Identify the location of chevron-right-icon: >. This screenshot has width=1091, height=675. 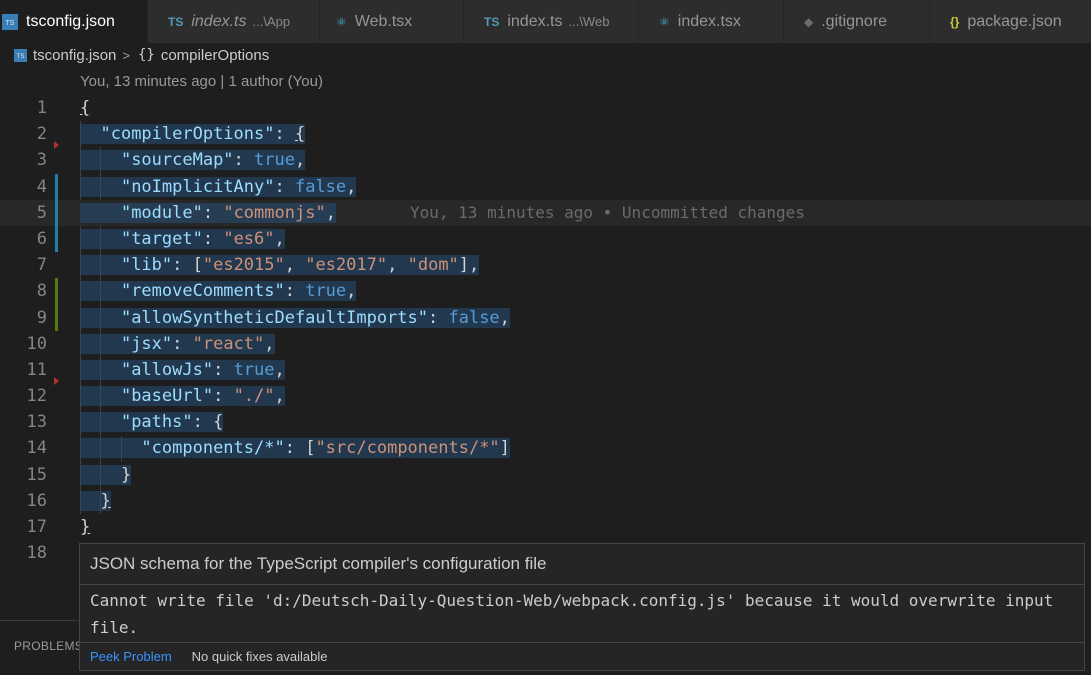
(126, 55).